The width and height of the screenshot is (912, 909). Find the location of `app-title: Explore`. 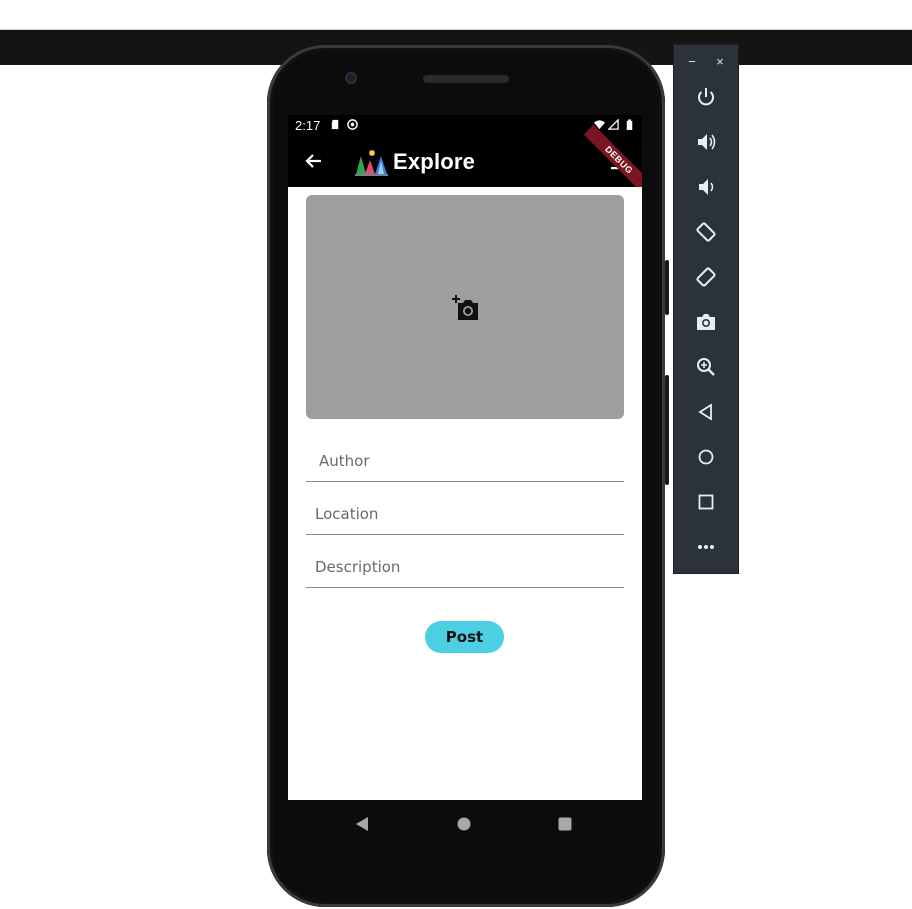

app-title: Explore is located at coordinates (434, 161).